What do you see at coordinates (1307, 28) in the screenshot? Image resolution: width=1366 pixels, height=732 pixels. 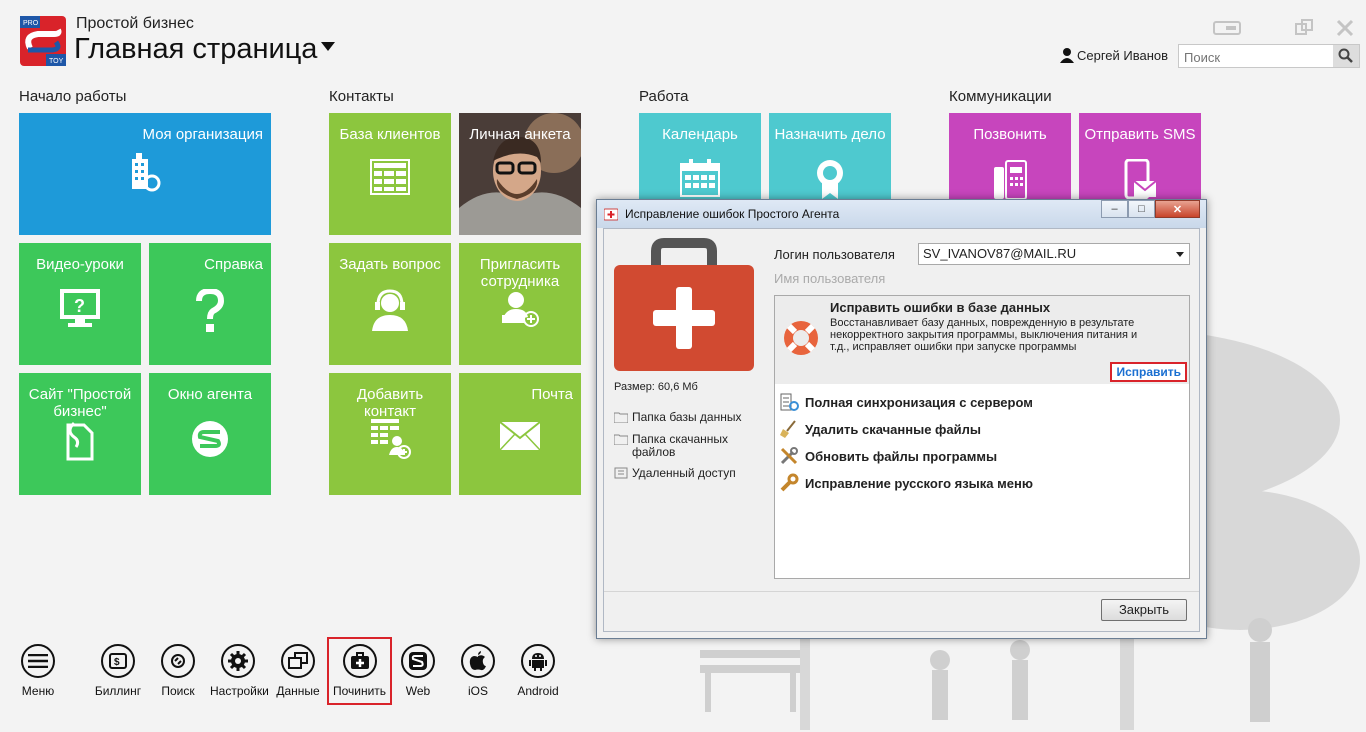 I see `restore-icon` at bounding box center [1307, 28].